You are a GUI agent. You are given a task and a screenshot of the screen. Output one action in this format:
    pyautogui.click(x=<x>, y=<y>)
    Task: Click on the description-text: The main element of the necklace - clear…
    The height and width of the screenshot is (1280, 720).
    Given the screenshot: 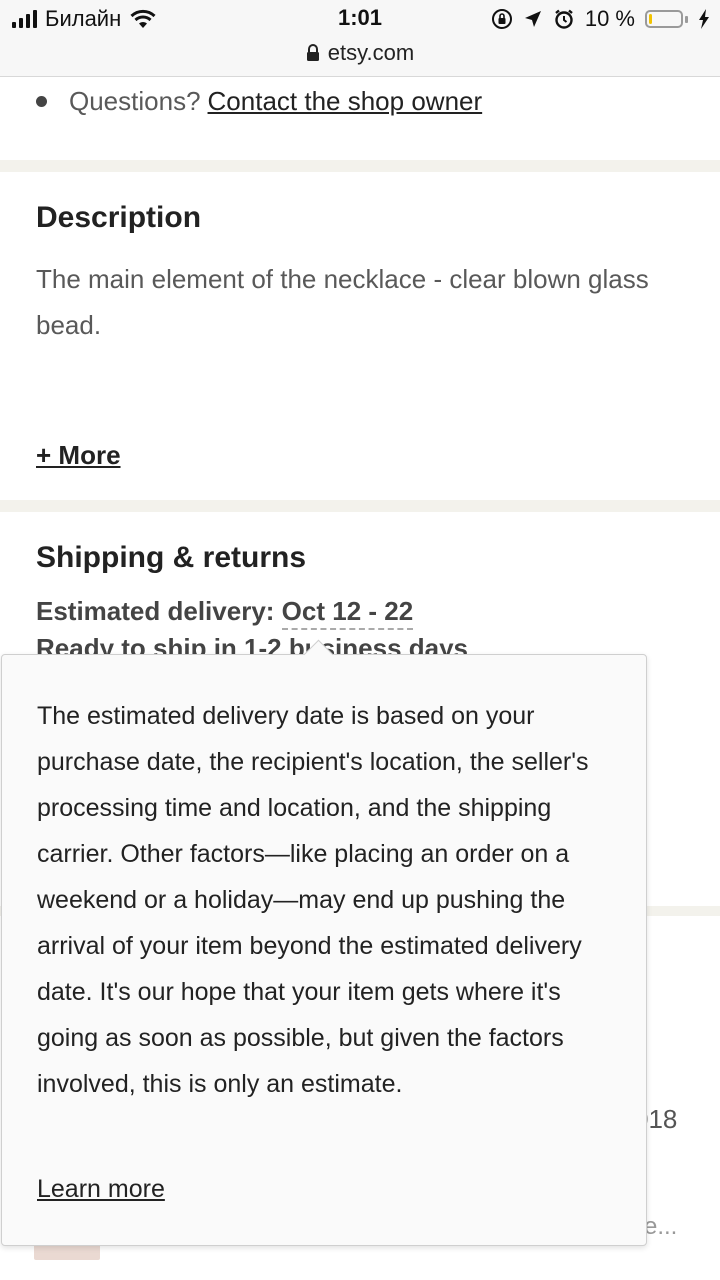 What is the action you would take?
    pyautogui.click(x=342, y=302)
    